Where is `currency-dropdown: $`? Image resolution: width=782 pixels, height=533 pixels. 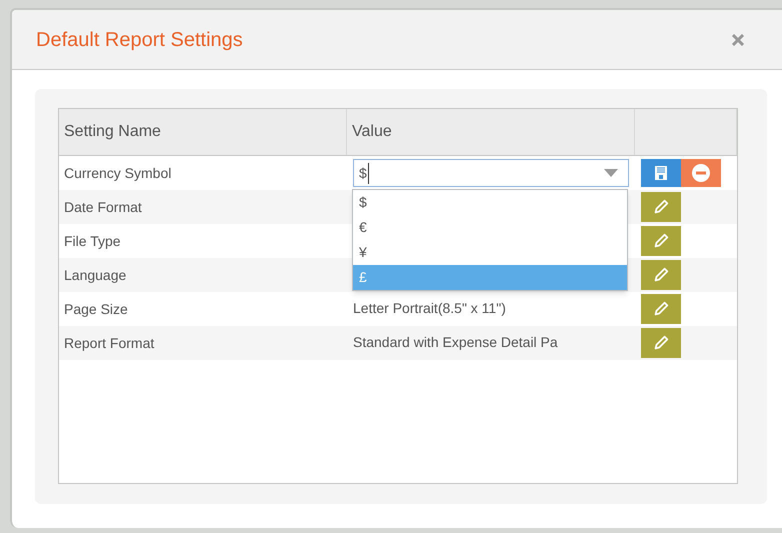 currency-dropdown: $ is located at coordinates (491, 173).